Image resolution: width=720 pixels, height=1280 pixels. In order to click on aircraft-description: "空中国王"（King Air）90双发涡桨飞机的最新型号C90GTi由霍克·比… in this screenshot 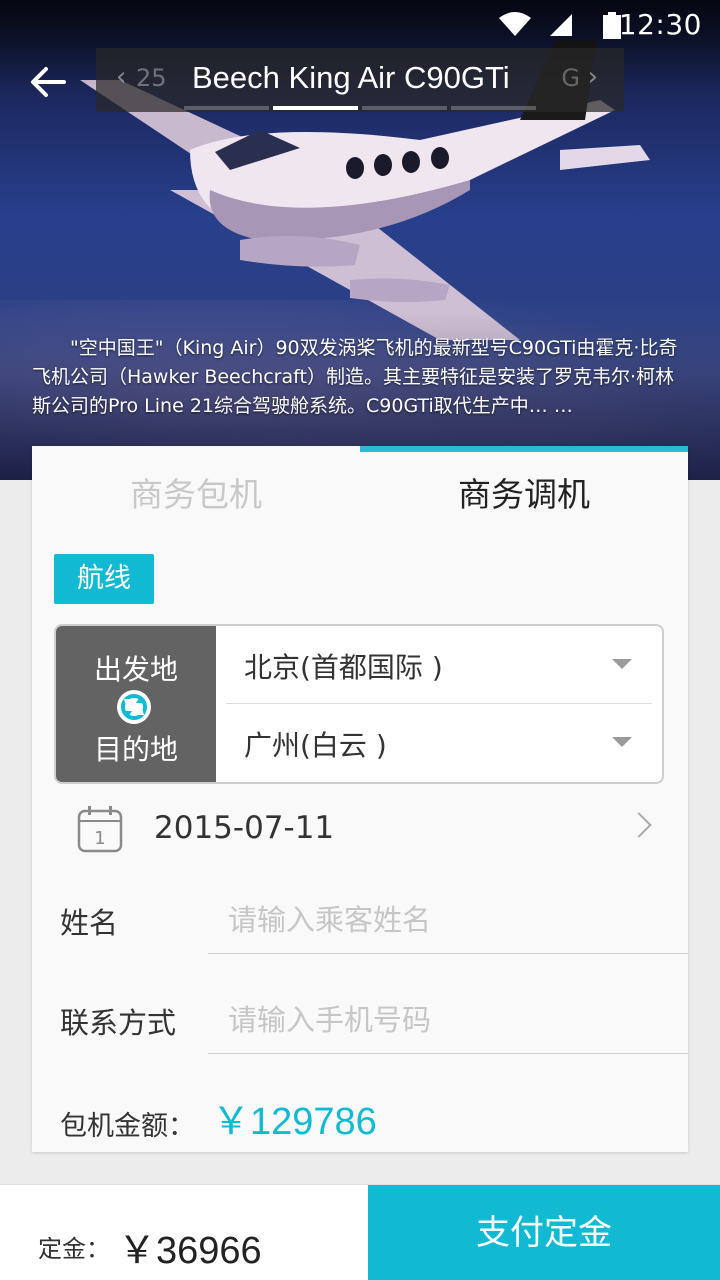, I will do `click(362, 377)`.